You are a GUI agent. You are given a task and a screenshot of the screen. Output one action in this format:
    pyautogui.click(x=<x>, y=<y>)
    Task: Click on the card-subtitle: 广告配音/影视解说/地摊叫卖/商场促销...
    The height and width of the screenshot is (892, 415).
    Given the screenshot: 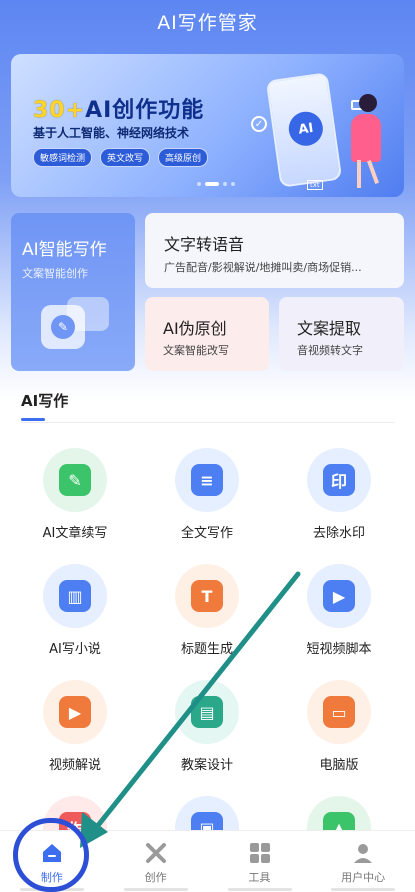 What is the action you would take?
    pyautogui.click(x=263, y=267)
    